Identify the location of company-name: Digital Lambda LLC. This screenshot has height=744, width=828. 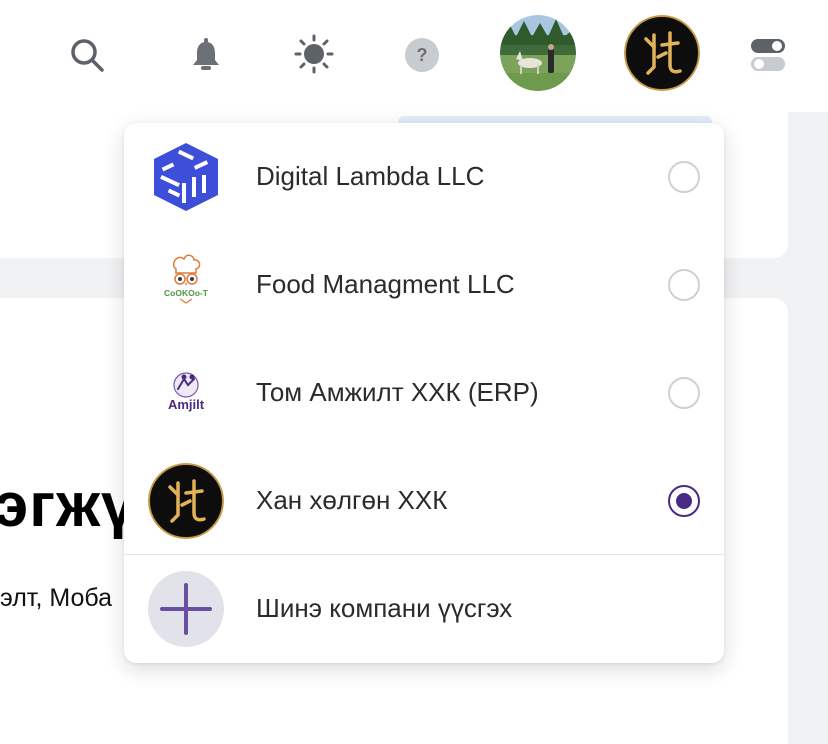
(370, 176).